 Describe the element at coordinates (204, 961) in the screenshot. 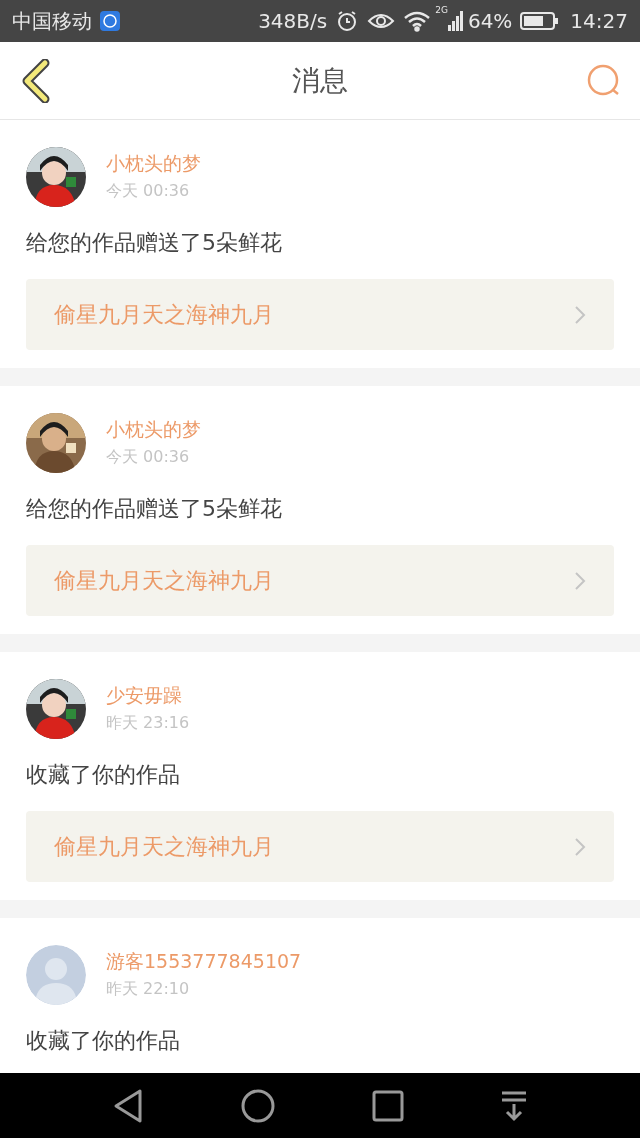

I see `user-name: 游客1553777845107` at that location.